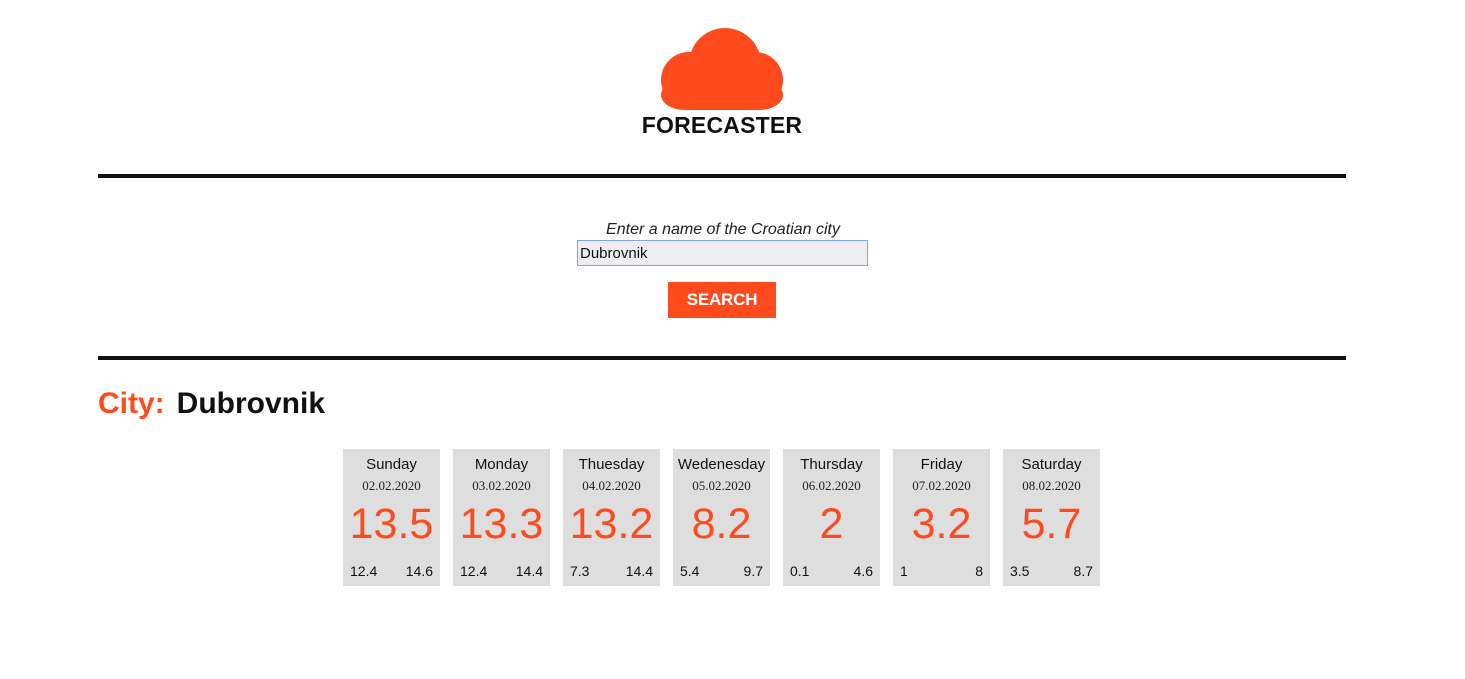 The height and width of the screenshot is (679, 1465). I want to click on day-max-temperature: 14.6, so click(419, 571).